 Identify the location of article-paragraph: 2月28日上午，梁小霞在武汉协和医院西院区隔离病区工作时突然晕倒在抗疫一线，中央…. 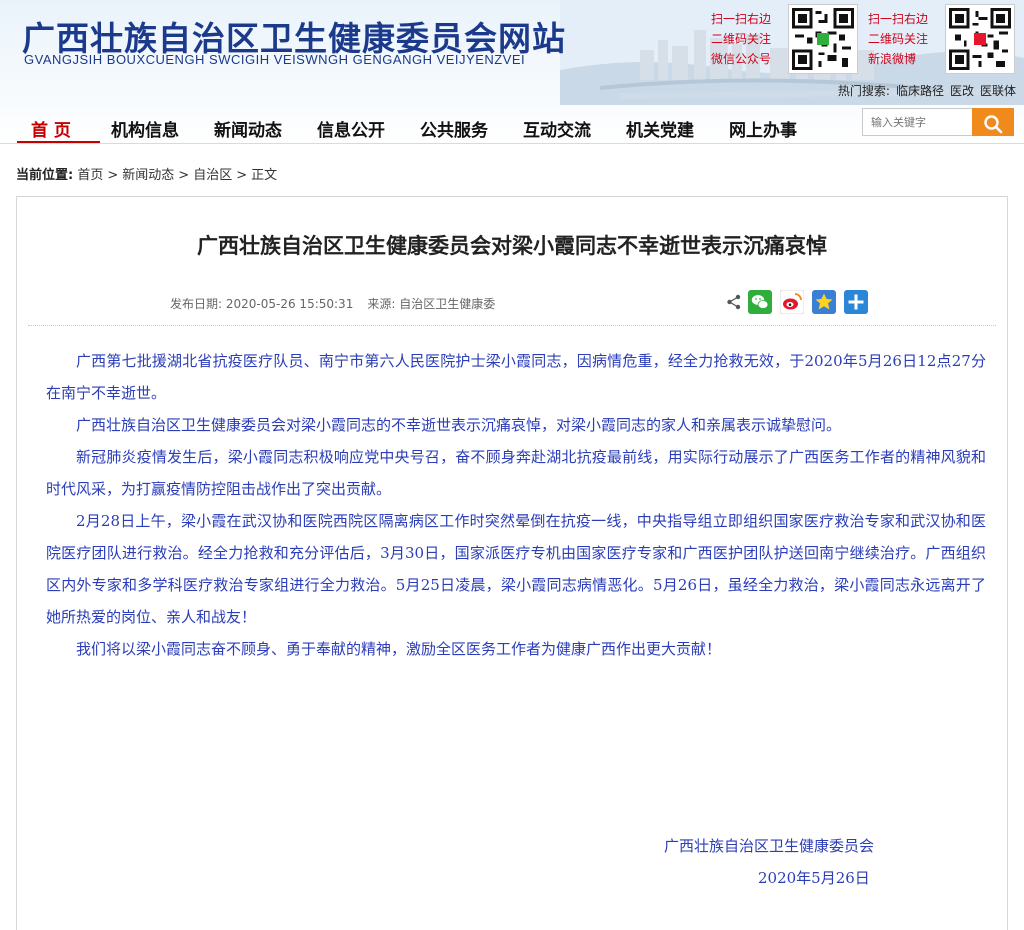
(516, 569).